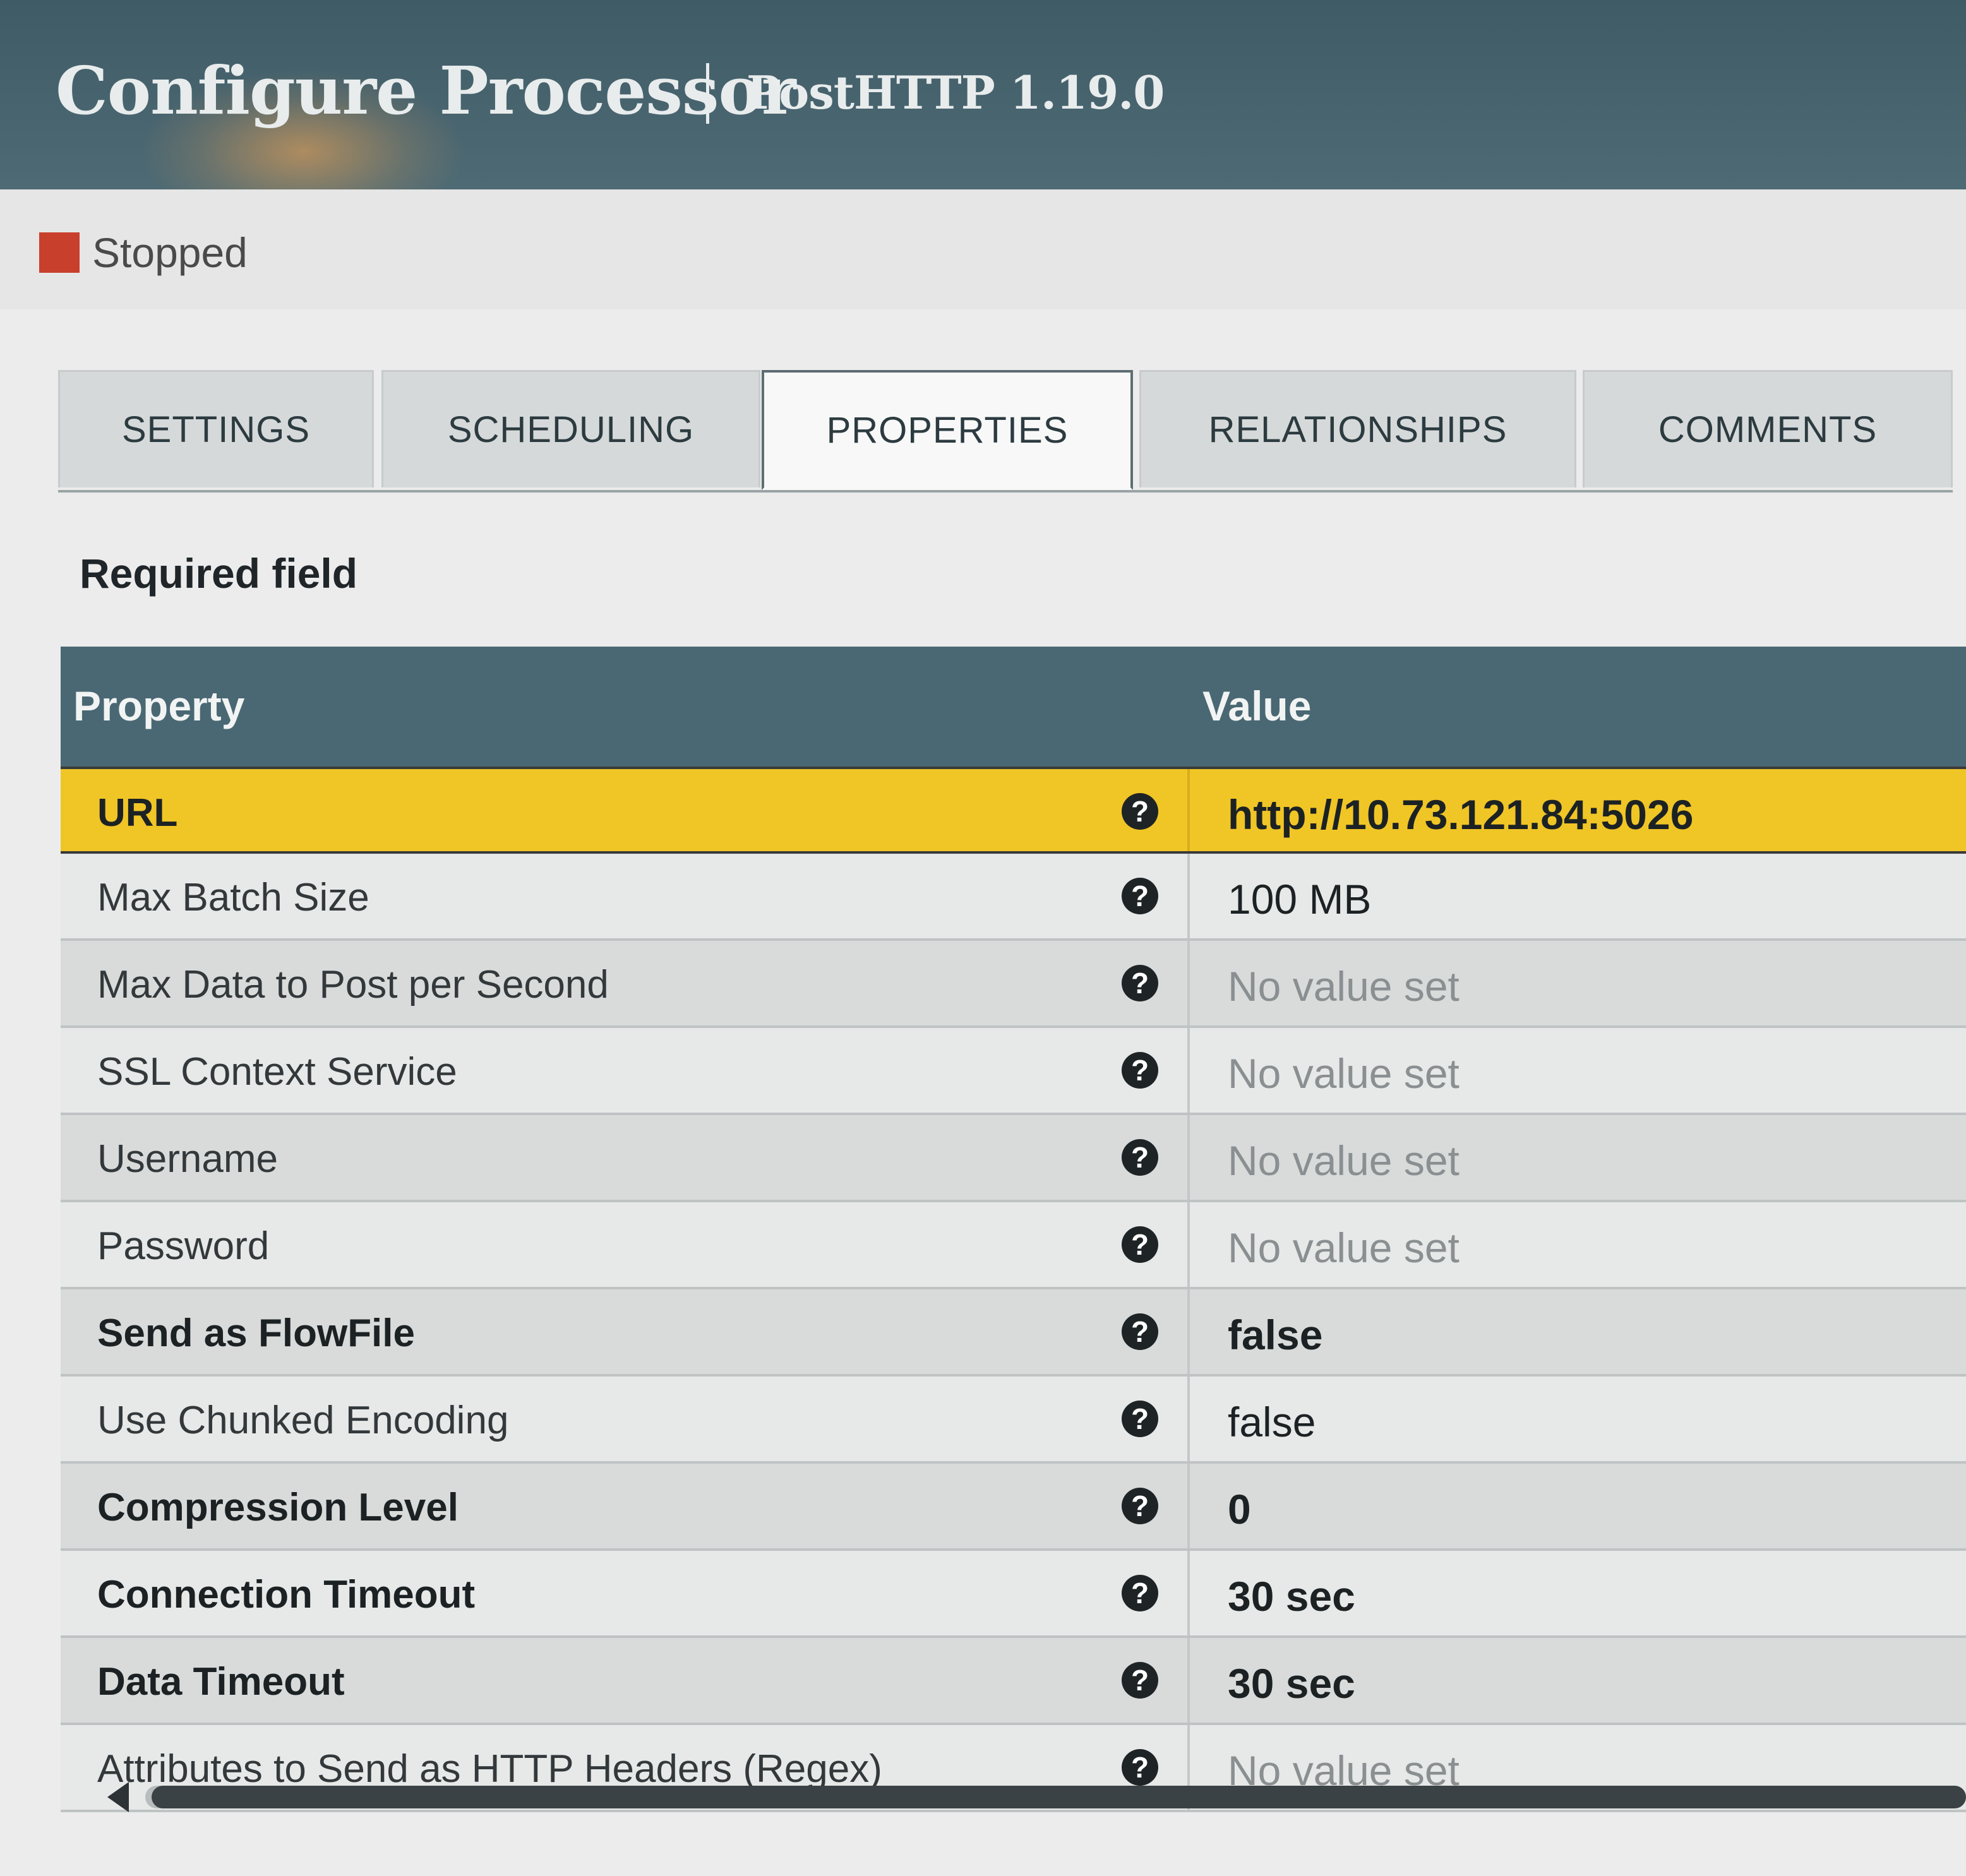  I want to click on tab-settings: SETTINGS, so click(216, 428).